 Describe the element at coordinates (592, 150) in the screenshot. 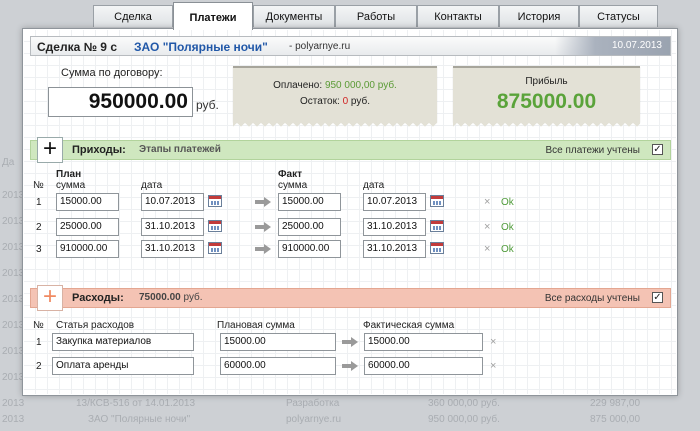

I see `all-payments-label: Все платежи учтены` at that location.